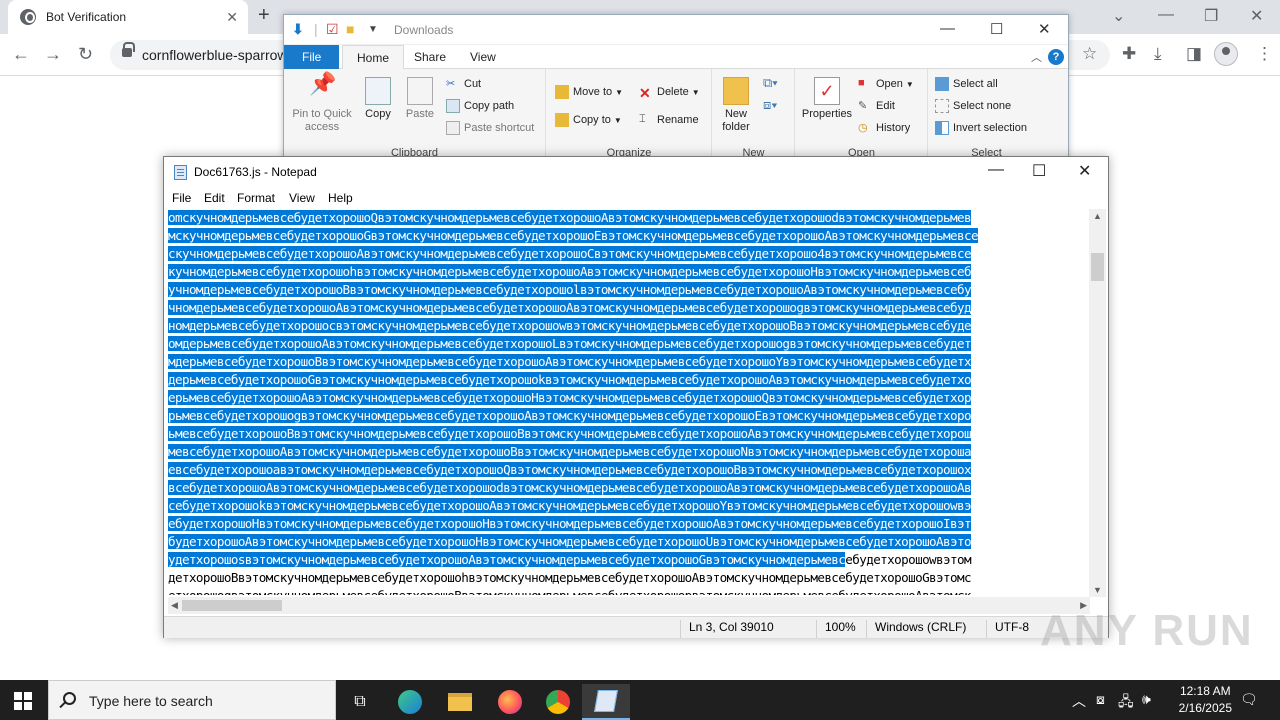 The height and width of the screenshot is (720, 1280). Describe the element at coordinates (966, 84) in the screenshot. I see `select-all-button: Select all` at that location.